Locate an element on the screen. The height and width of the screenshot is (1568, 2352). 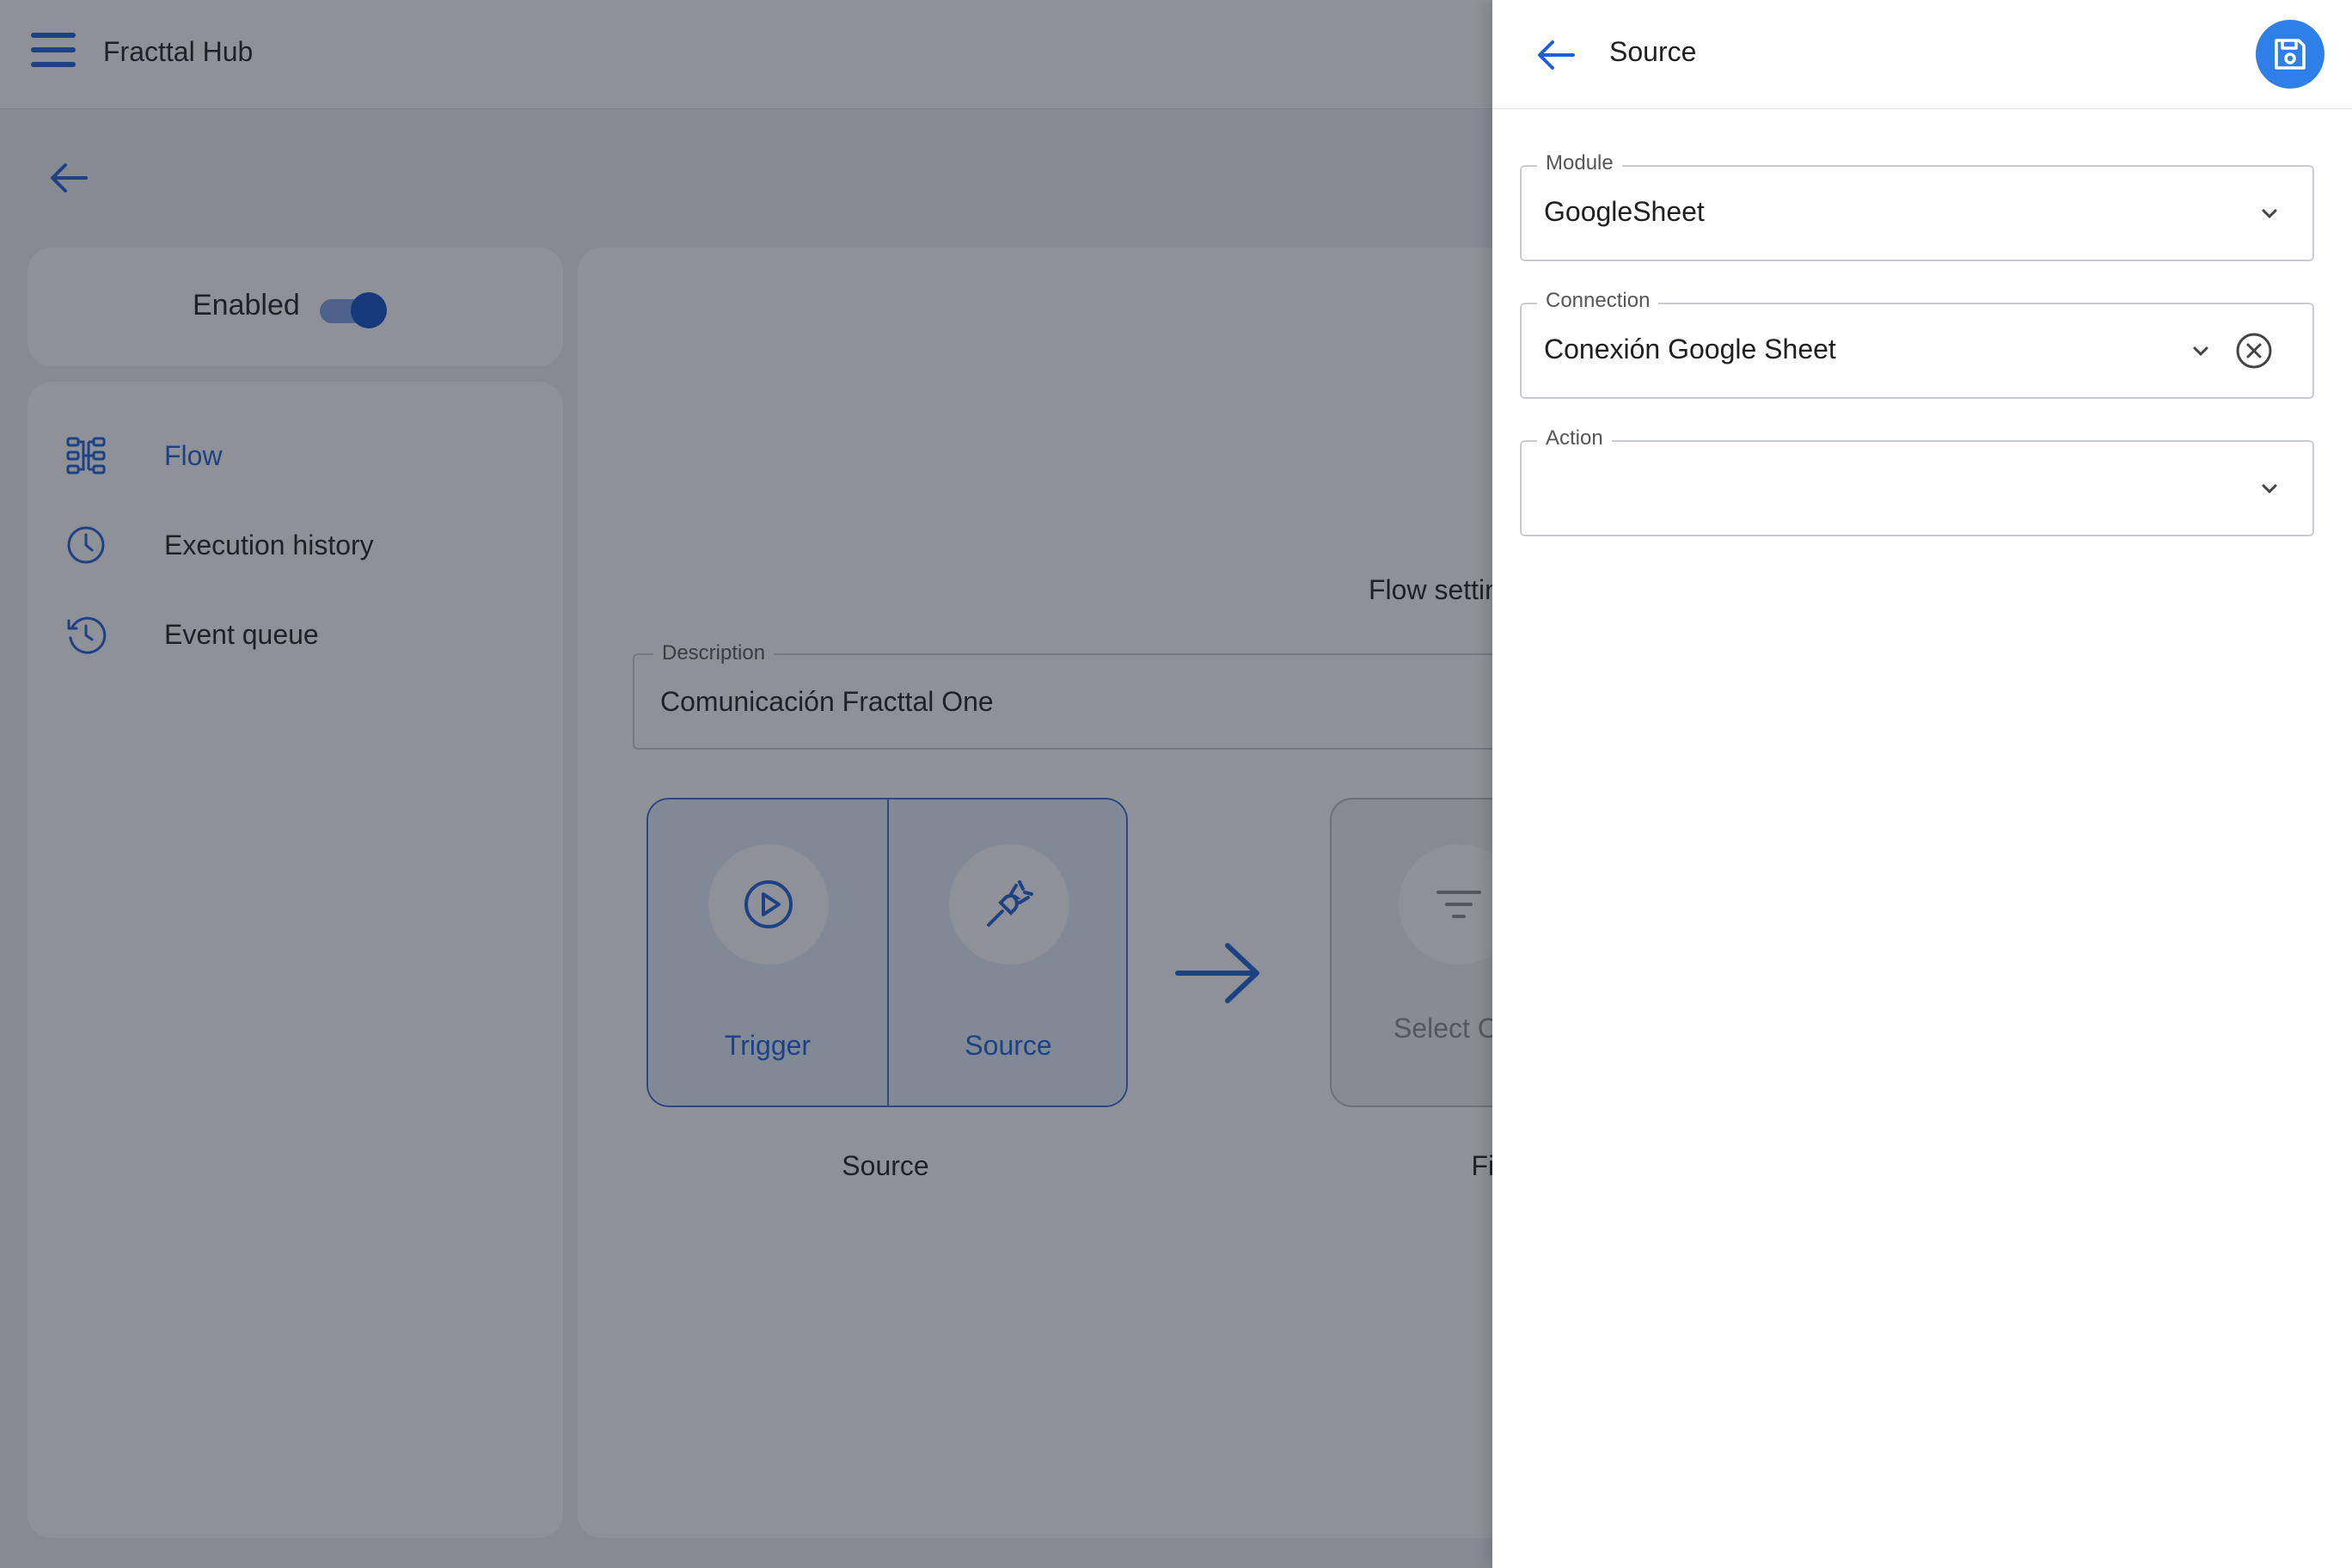
action-select: Action is located at coordinates (1917, 481).